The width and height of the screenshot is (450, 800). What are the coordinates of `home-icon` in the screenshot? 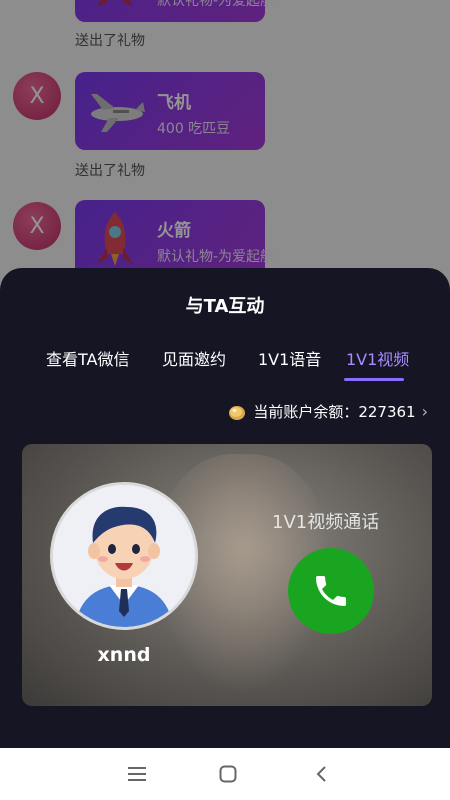 It's located at (228, 774).